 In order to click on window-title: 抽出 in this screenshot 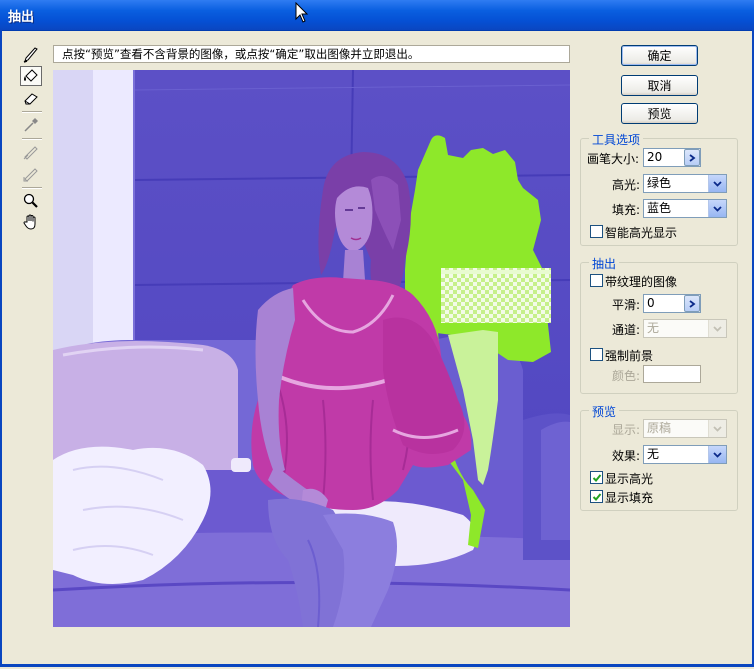, I will do `click(21, 17)`.